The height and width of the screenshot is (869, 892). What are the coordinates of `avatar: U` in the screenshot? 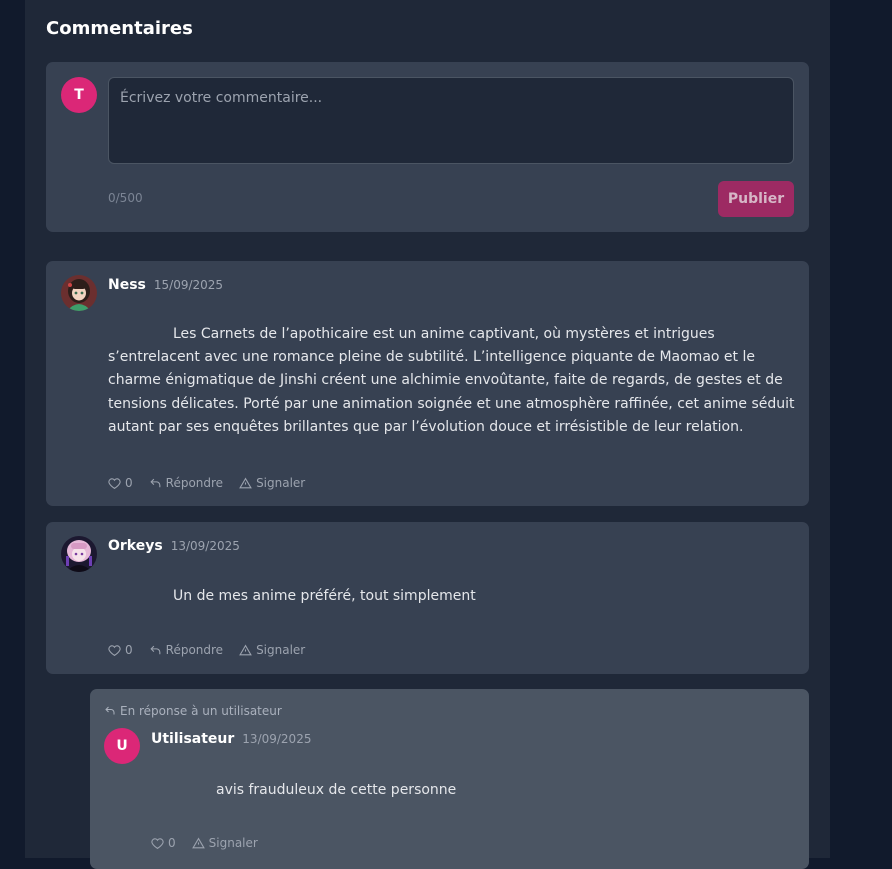 It's located at (122, 746).